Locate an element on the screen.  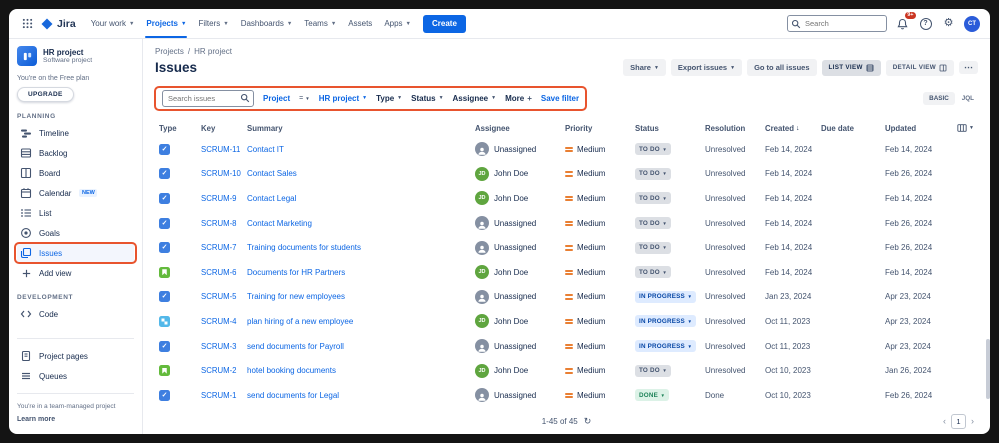
column-header-type: Type is located at coordinates (178, 128).